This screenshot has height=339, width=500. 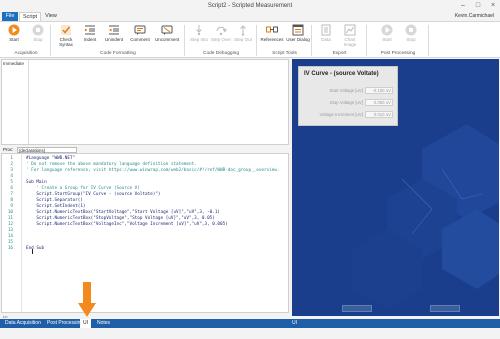 I want to click on line-number-gutter: 1 2 3 4 5 6 7 8 9 10 11 12 13 14 15 16, so click(x=12, y=233).